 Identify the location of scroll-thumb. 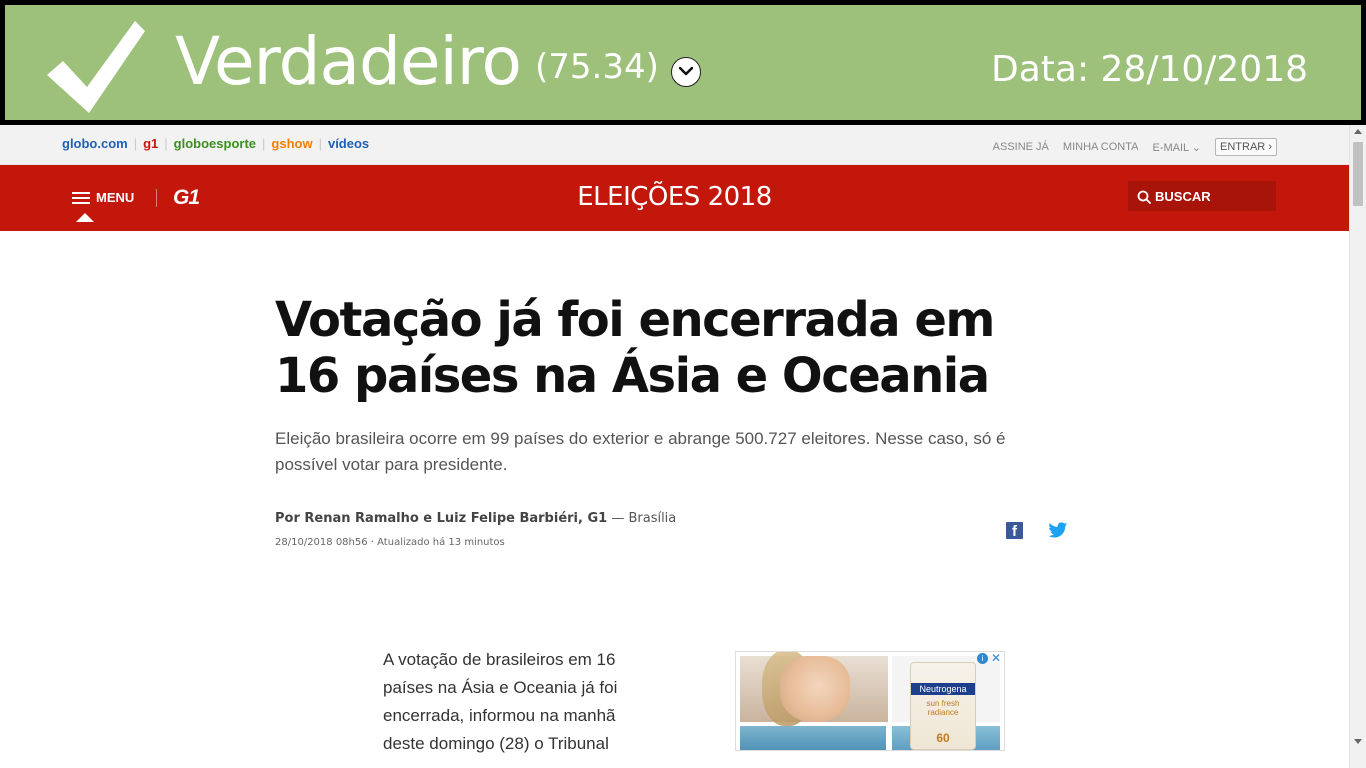
(1358, 174).